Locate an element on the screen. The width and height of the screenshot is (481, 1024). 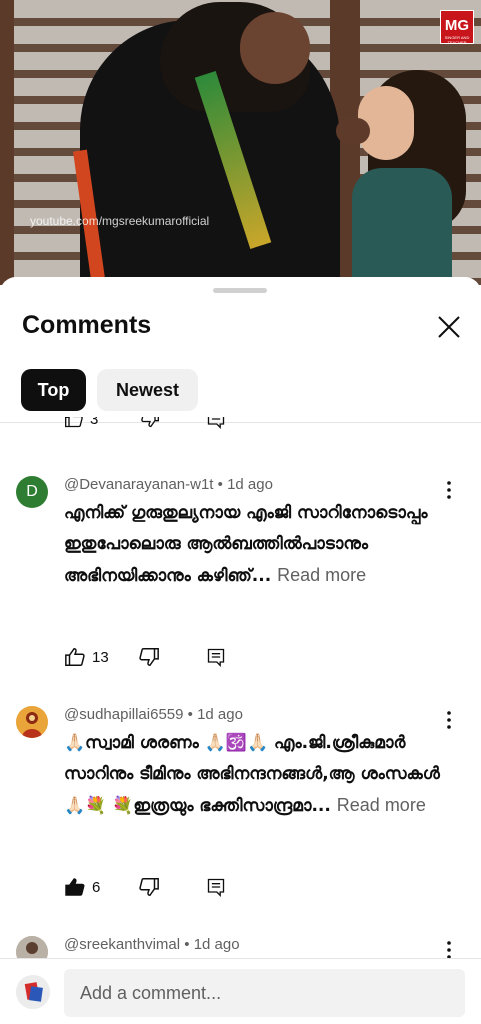
video-watermark: youtube.com/mgsreekumarofficial is located at coordinates (120, 221).